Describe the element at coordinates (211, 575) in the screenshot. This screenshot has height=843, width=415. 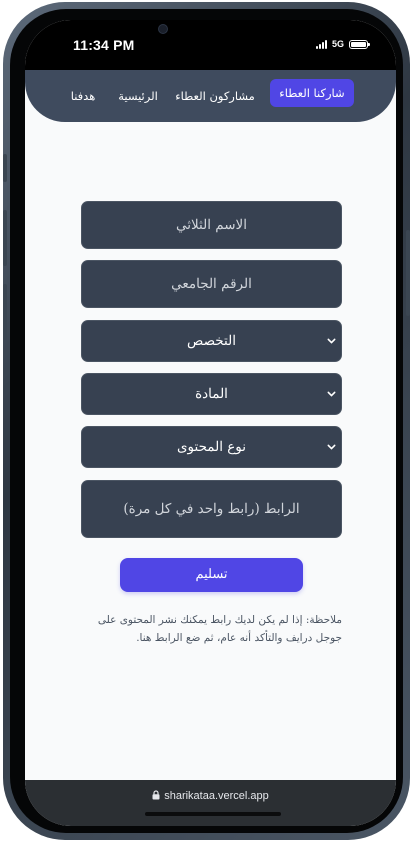
I see `submit-button: تسليم` at that location.